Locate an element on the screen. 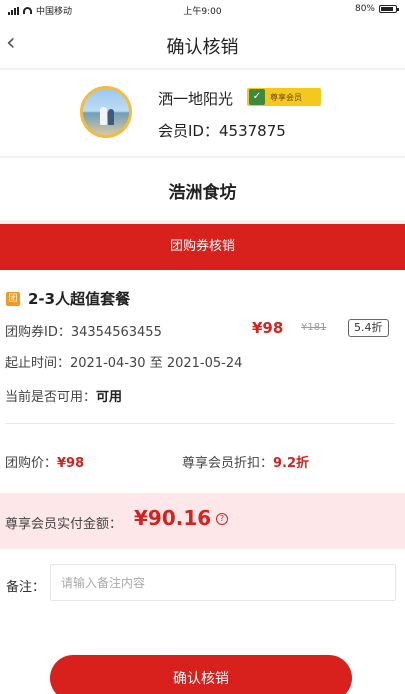  date-label: 起止时间： is located at coordinates (38, 363).